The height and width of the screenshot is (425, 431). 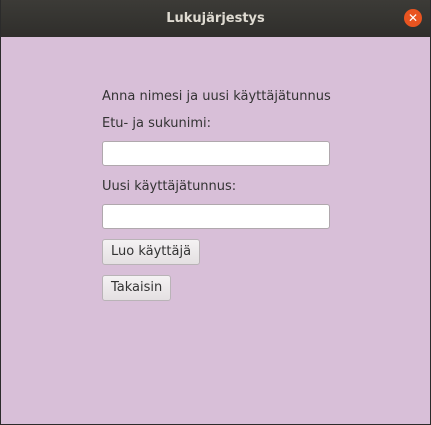 What do you see at coordinates (216, 96) in the screenshot?
I see `intro-text: Anna nimesi ja uusi käyttäjätunnus` at bounding box center [216, 96].